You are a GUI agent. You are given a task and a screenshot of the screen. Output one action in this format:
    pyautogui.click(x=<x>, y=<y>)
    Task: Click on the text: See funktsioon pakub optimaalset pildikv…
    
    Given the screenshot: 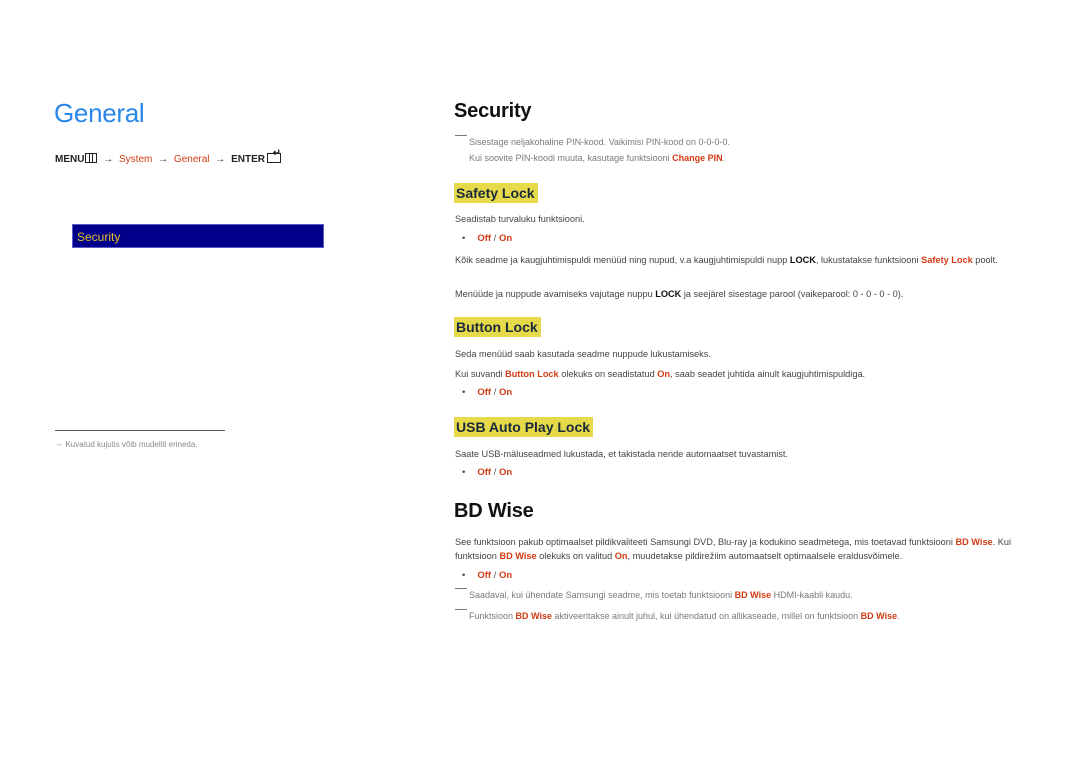 What is the action you would take?
    pyautogui.click(x=705, y=542)
    